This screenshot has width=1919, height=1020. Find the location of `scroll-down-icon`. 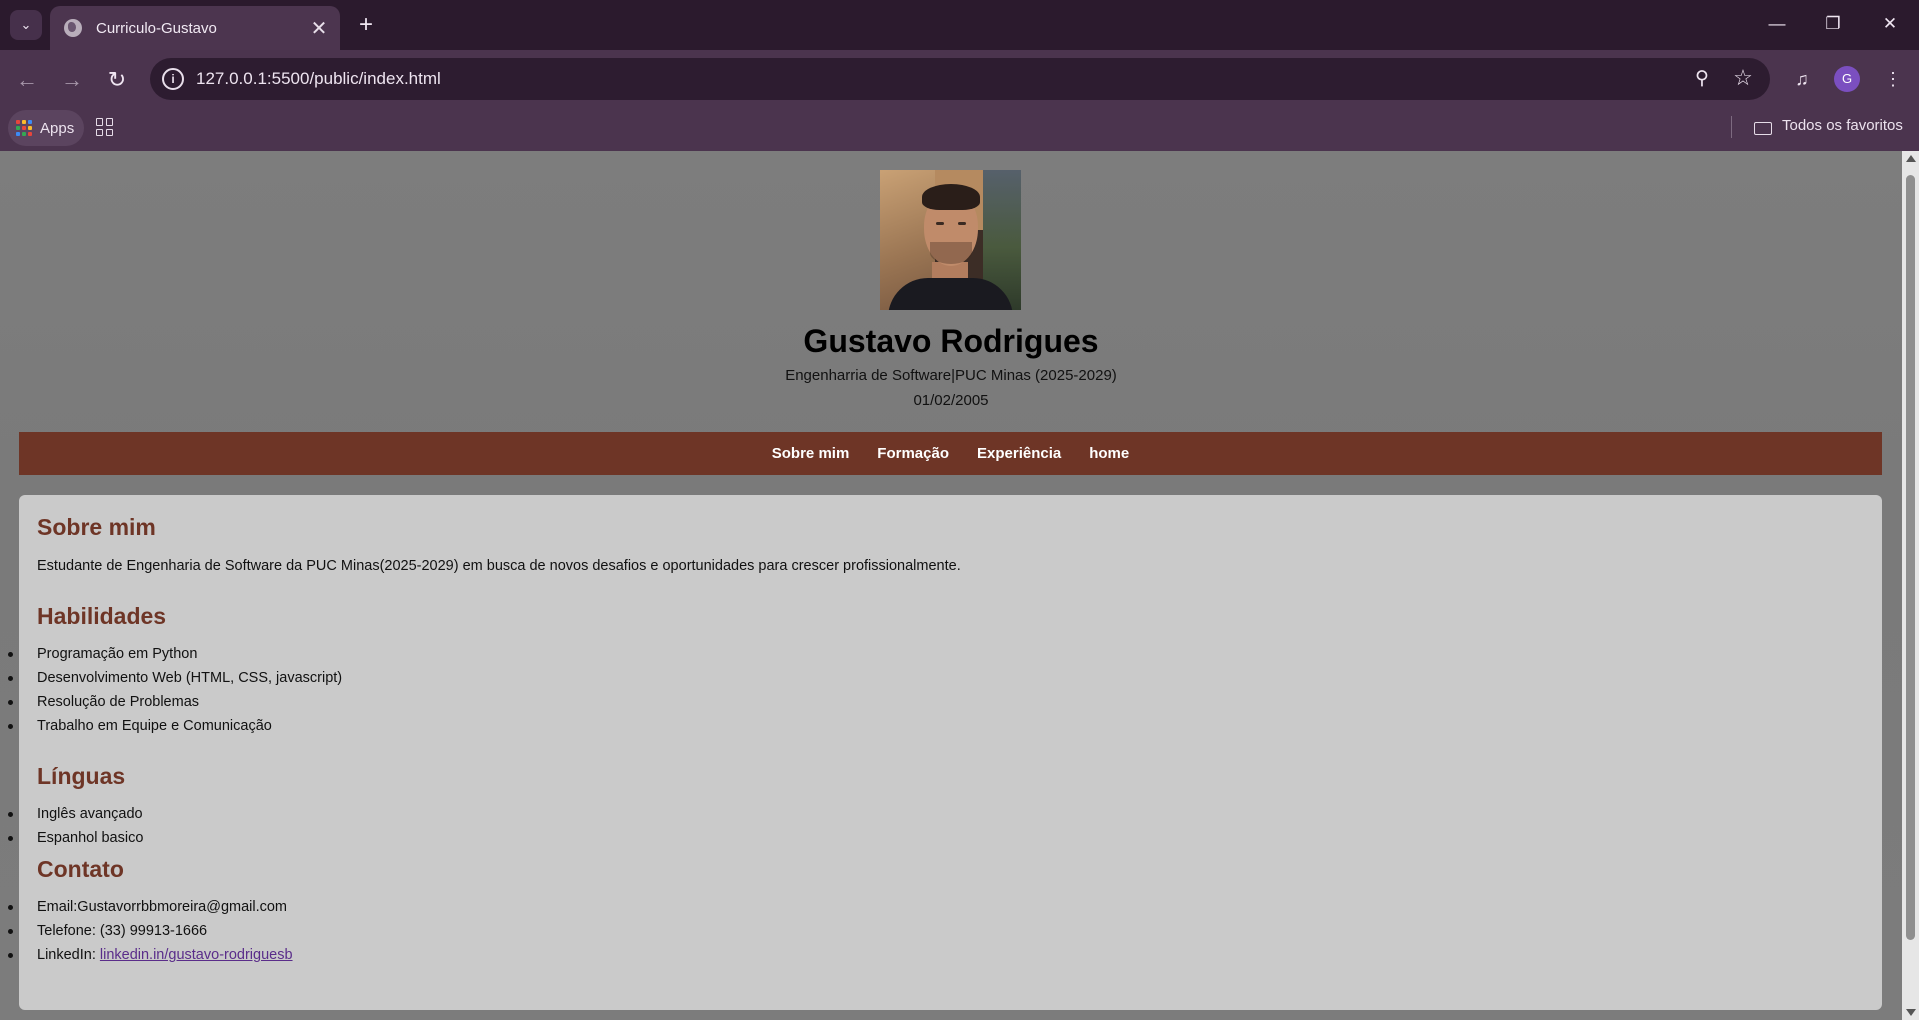

scroll-down-icon is located at coordinates (1911, 1012).